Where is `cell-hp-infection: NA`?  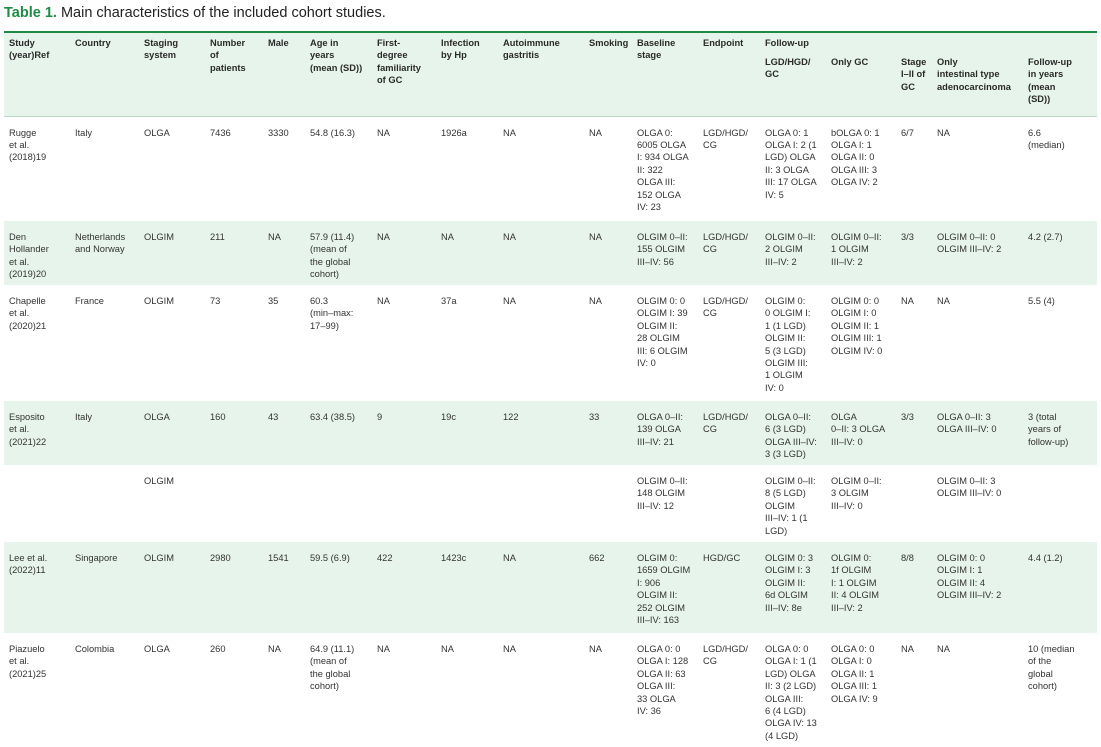 cell-hp-infection: NA is located at coordinates (447, 237).